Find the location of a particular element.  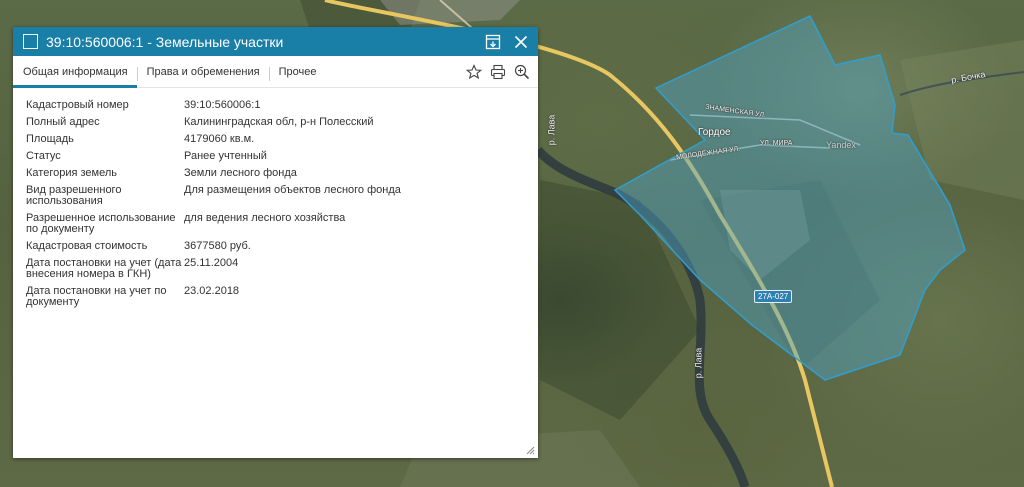

dock-window-icon is located at coordinates (493, 41).